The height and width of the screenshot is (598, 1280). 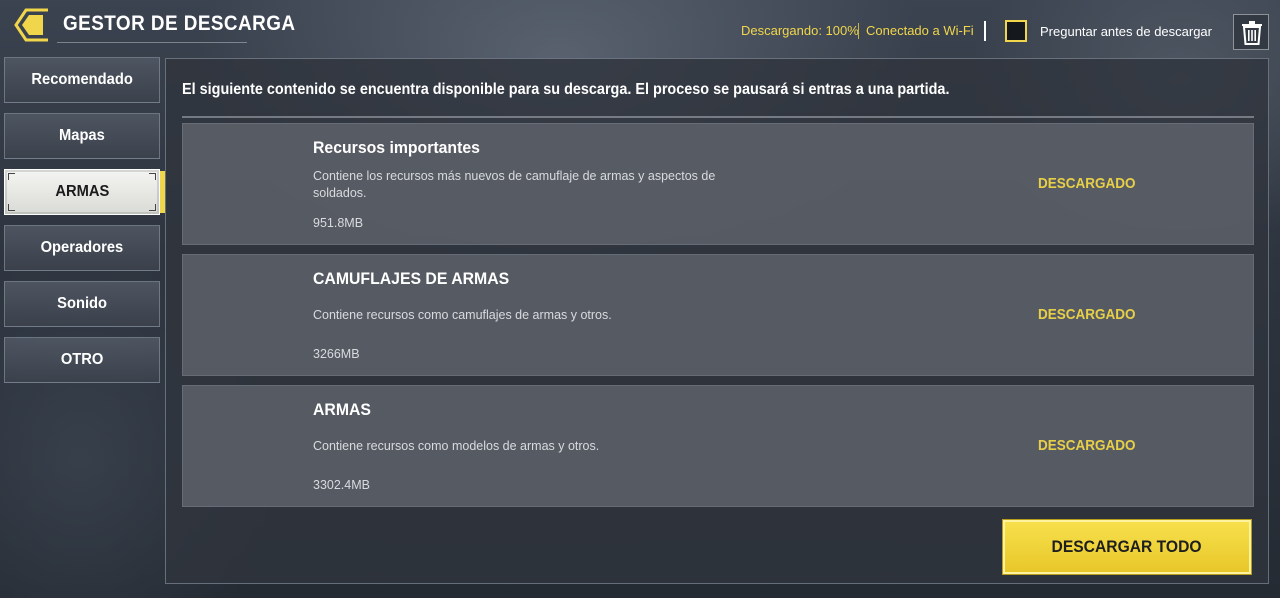 What do you see at coordinates (800, 30) in the screenshot?
I see `download-status: Descargando: 100%` at bounding box center [800, 30].